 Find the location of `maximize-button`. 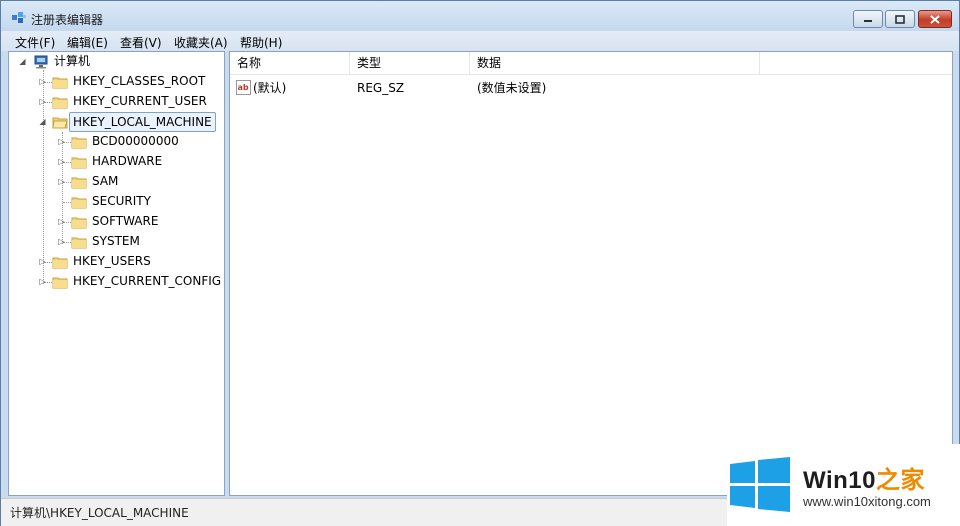

maximize-button is located at coordinates (900, 19).